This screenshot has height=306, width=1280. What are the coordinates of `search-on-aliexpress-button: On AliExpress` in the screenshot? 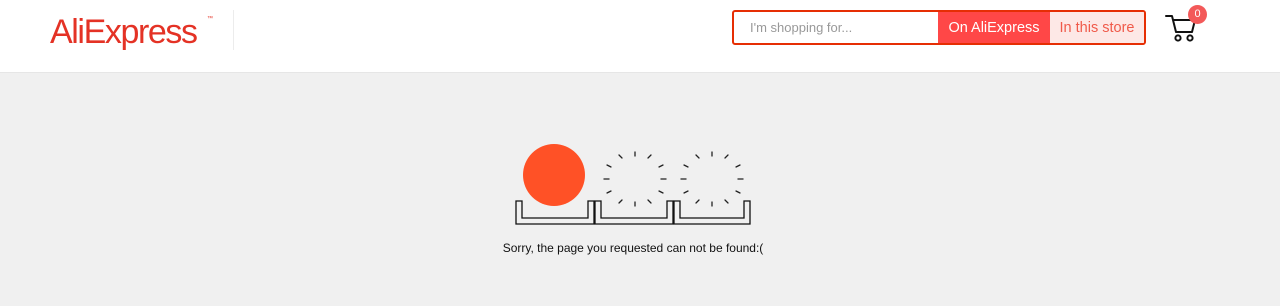 It's located at (994, 27).